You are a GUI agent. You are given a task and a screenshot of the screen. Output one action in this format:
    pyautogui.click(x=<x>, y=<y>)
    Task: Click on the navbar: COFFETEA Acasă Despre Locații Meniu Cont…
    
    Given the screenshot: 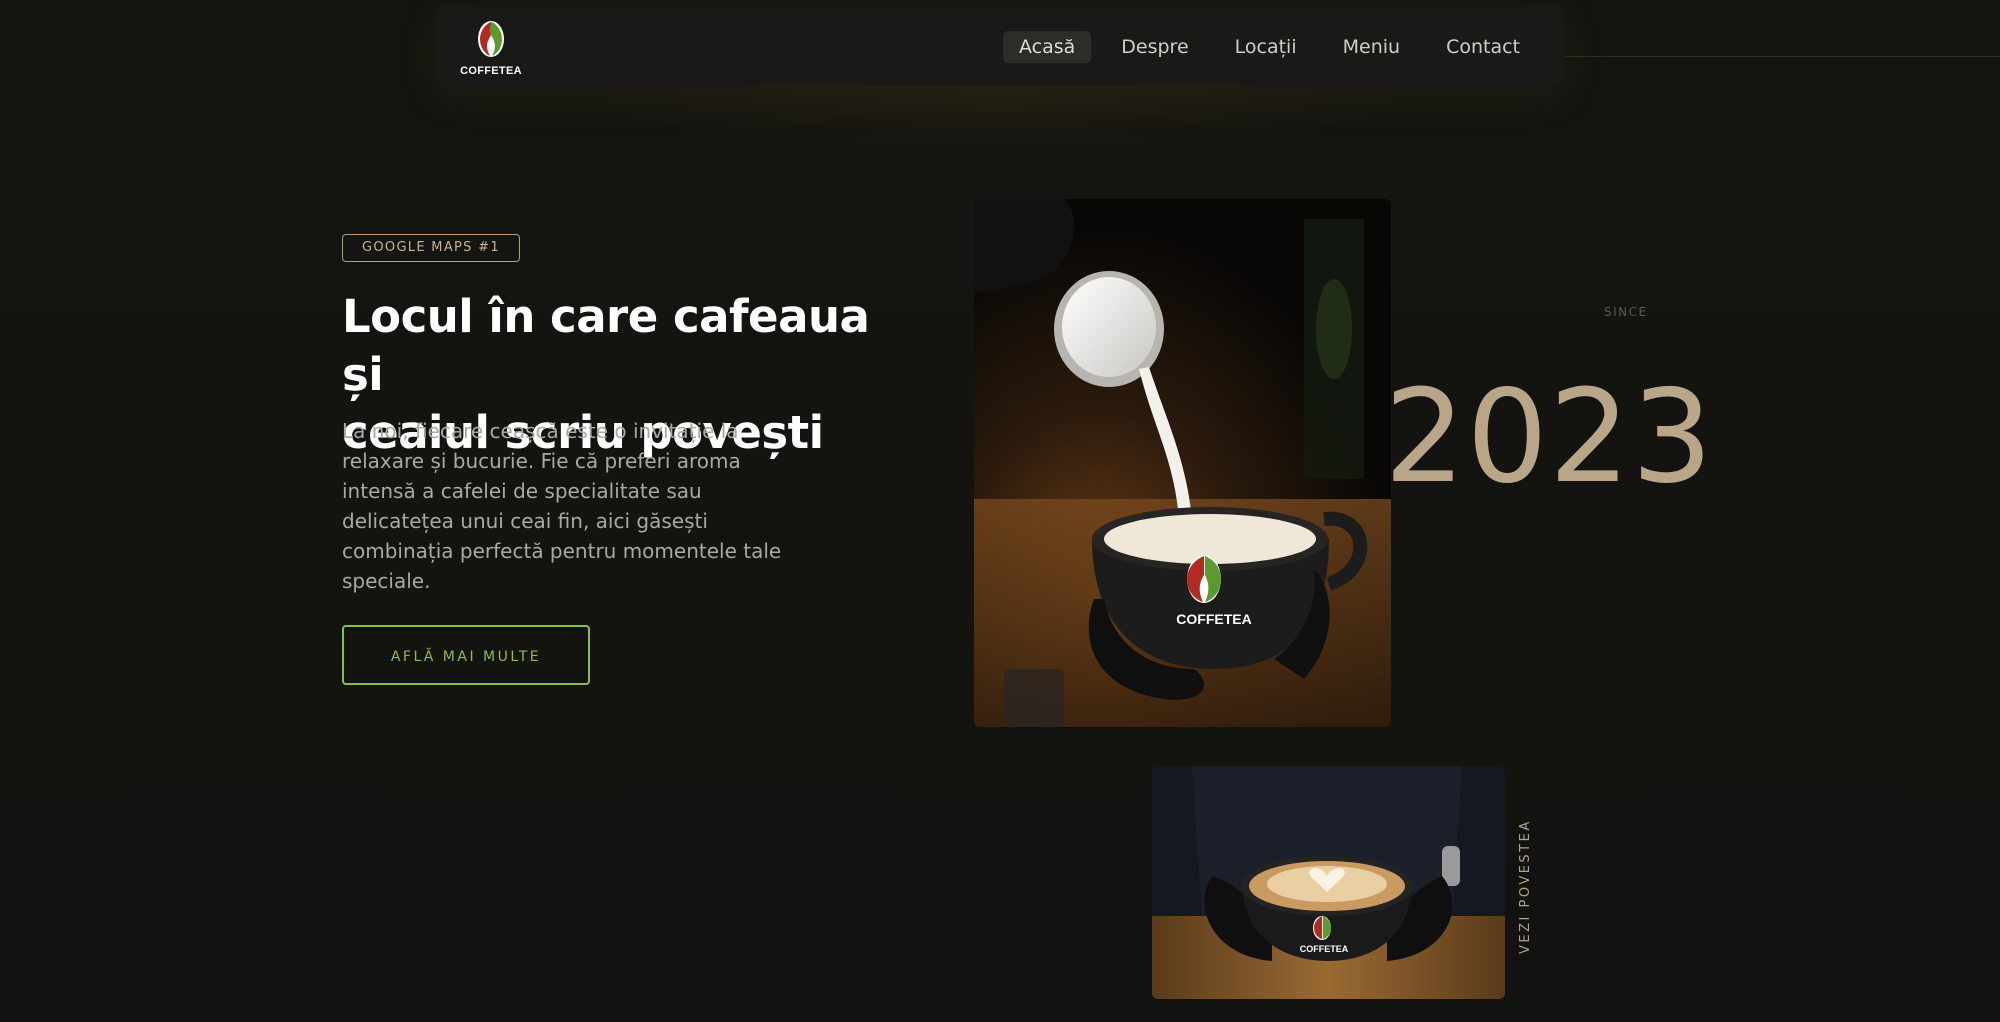 What is the action you would take?
    pyautogui.click(x=1000, y=46)
    